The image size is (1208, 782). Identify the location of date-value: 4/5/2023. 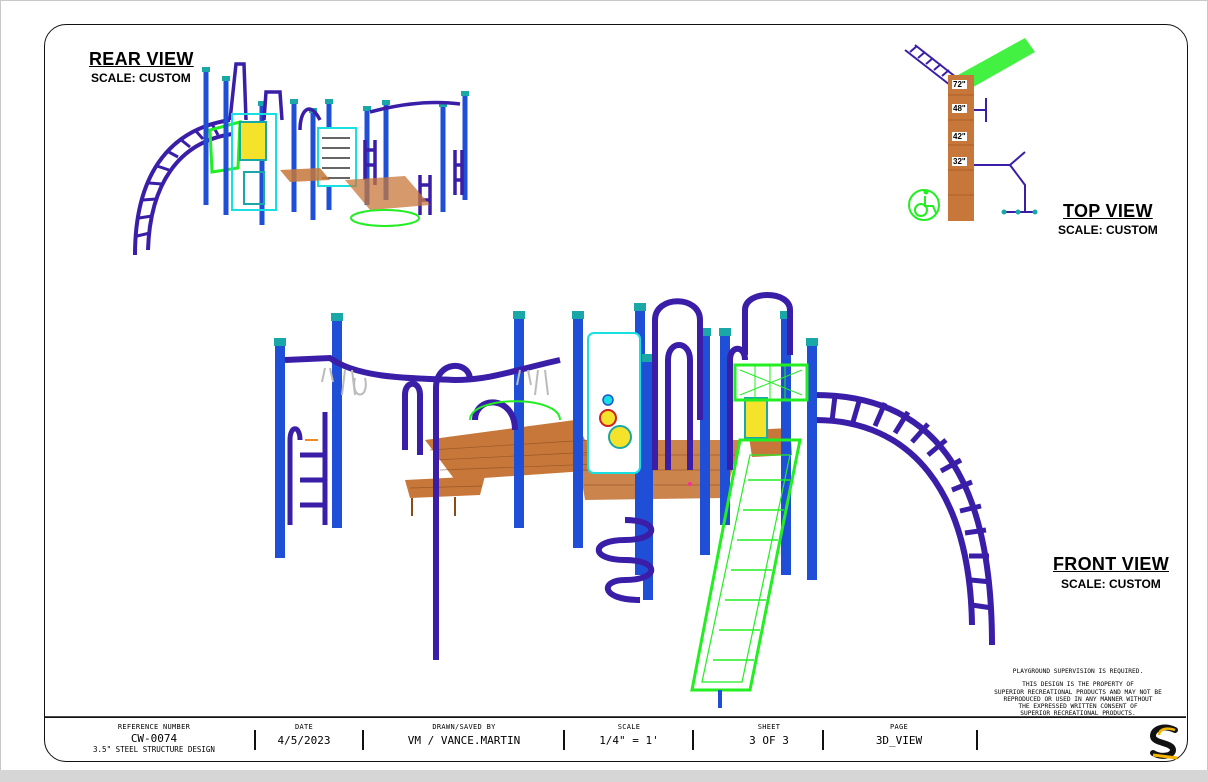
(304, 740).